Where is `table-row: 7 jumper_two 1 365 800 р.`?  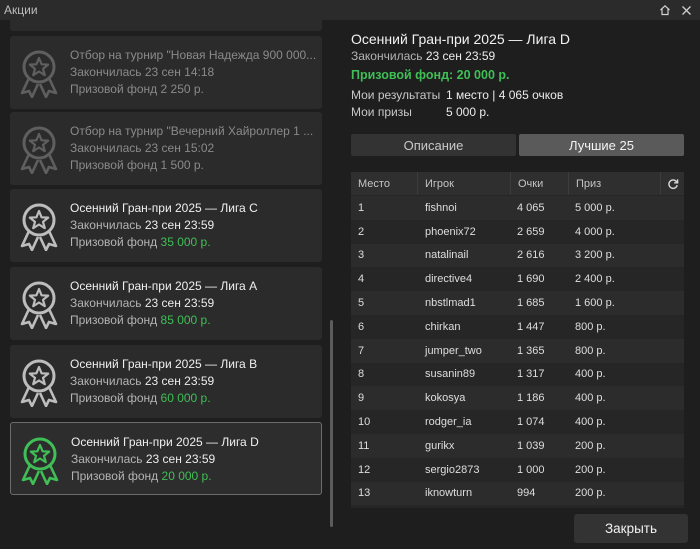
table-row: 7 jumper_two 1 365 800 р. is located at coordinates (517, 350).